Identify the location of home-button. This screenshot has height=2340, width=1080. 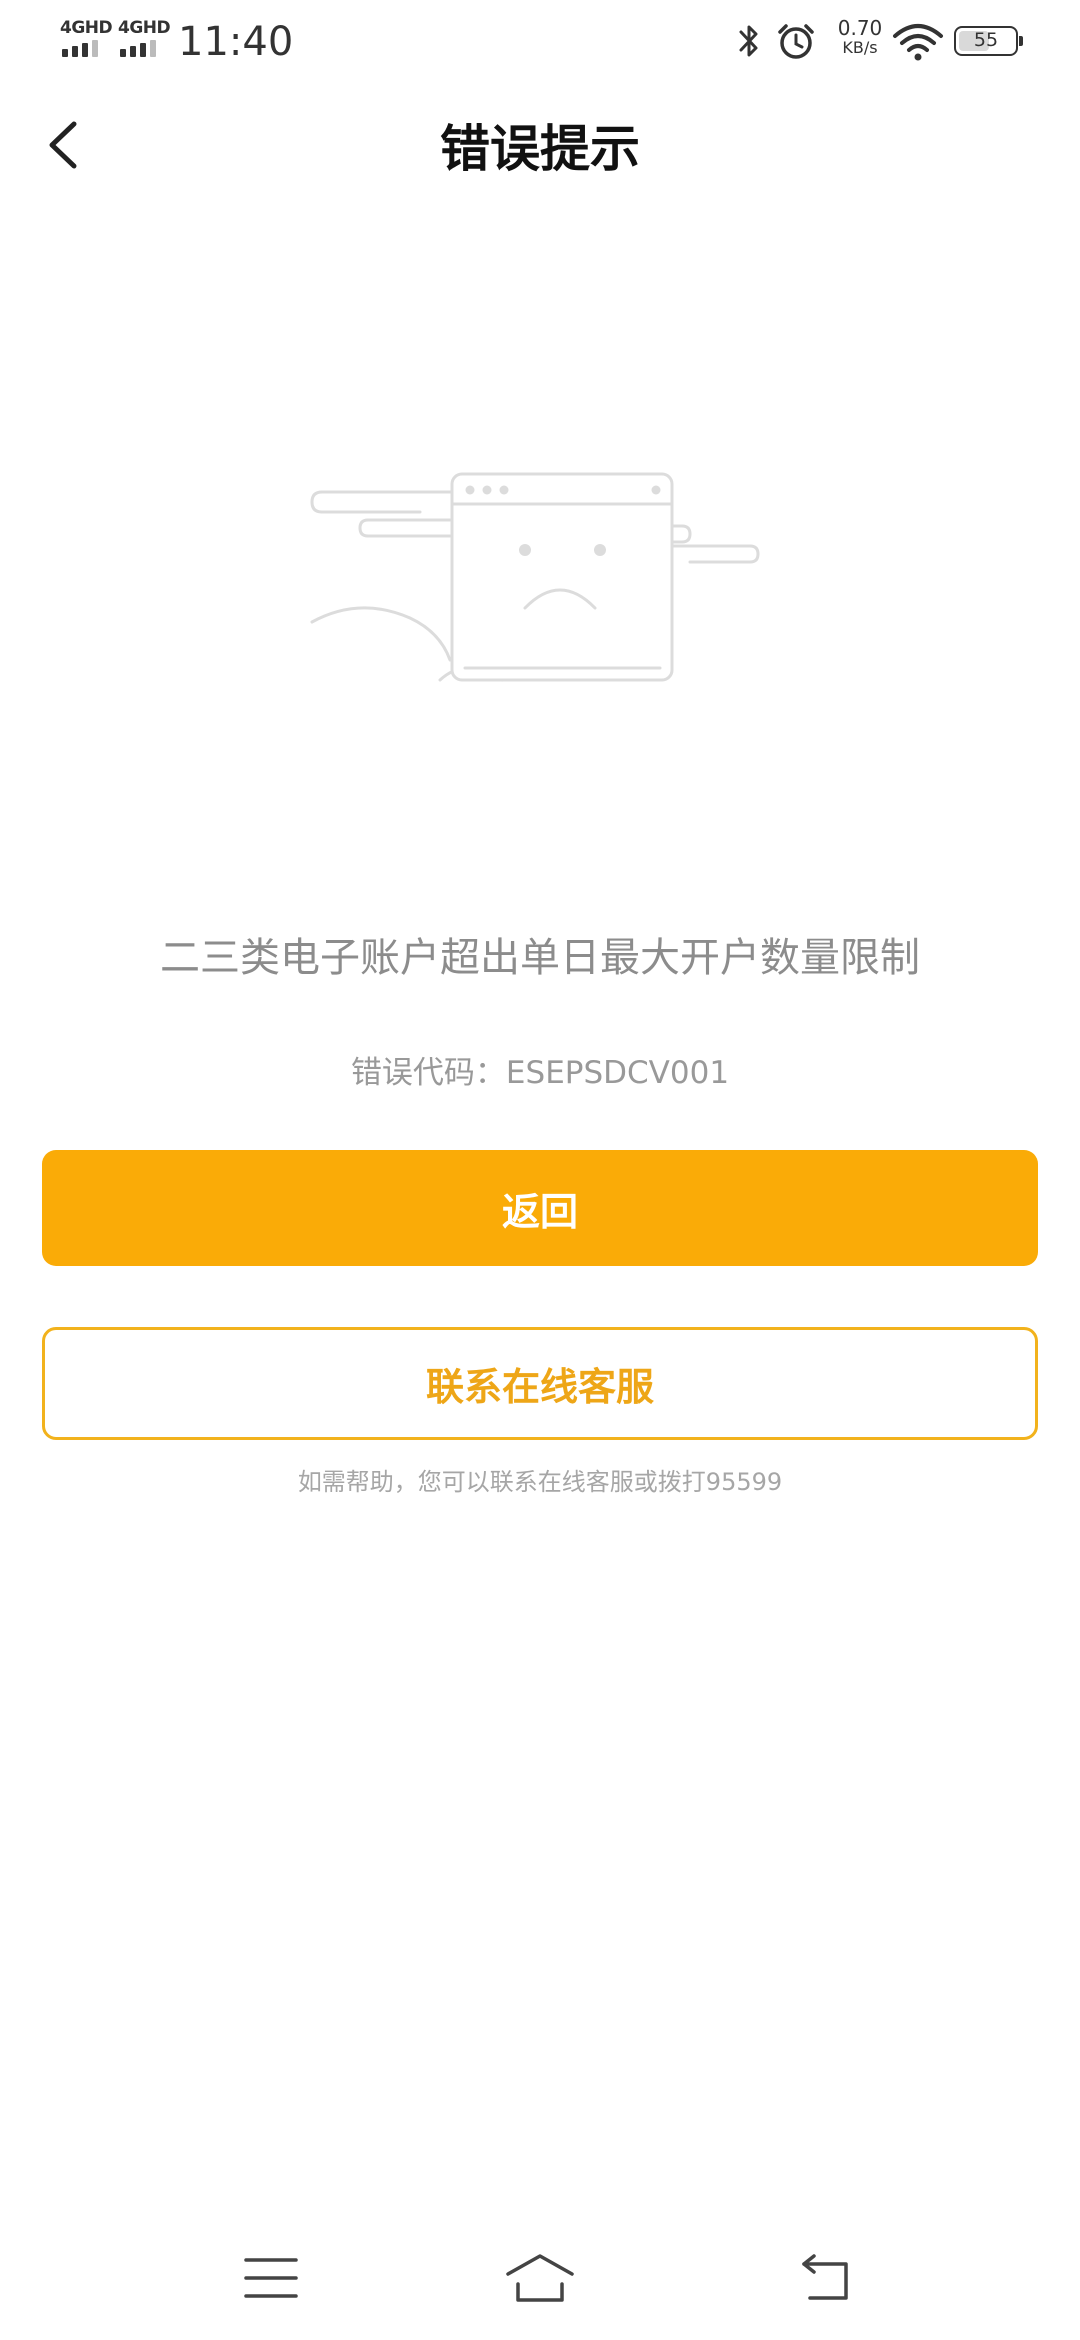
(540, 2278).